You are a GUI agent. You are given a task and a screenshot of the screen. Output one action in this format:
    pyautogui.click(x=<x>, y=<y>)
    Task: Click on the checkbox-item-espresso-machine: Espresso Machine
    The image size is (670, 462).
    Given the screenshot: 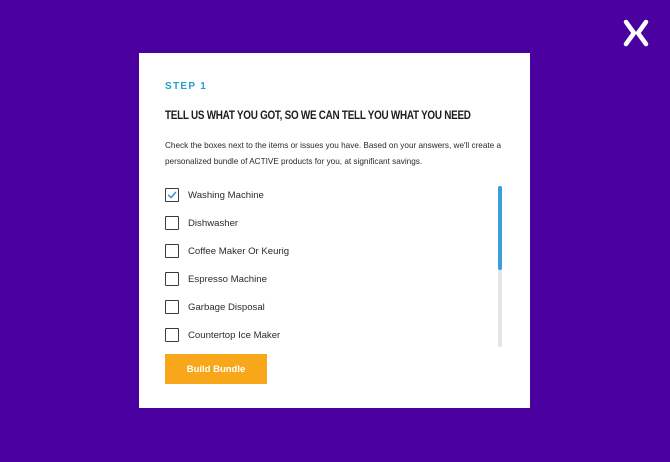 What is the action you would take?
    pyautogui.click(x=216, y=279)
    